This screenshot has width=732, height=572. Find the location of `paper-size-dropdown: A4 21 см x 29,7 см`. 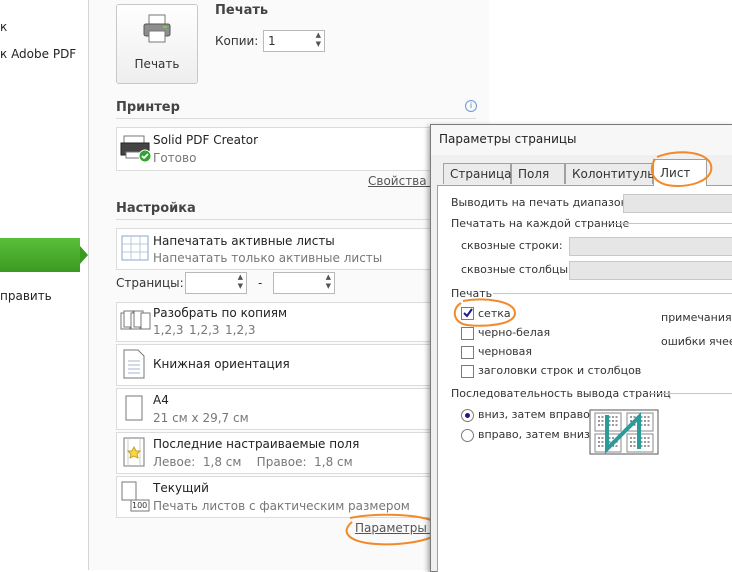

paper-size-dropdown: A4 21 см x 29,7 см is located at coordinates (277, 409).